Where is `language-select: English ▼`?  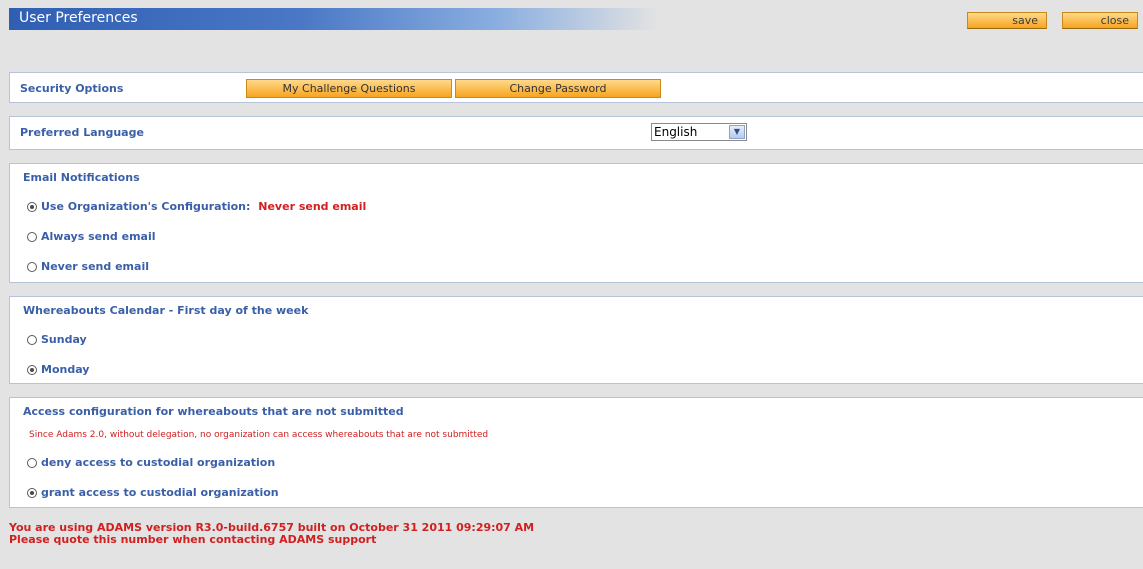
language-select: English ▼ is located at coordinates (699, 132).